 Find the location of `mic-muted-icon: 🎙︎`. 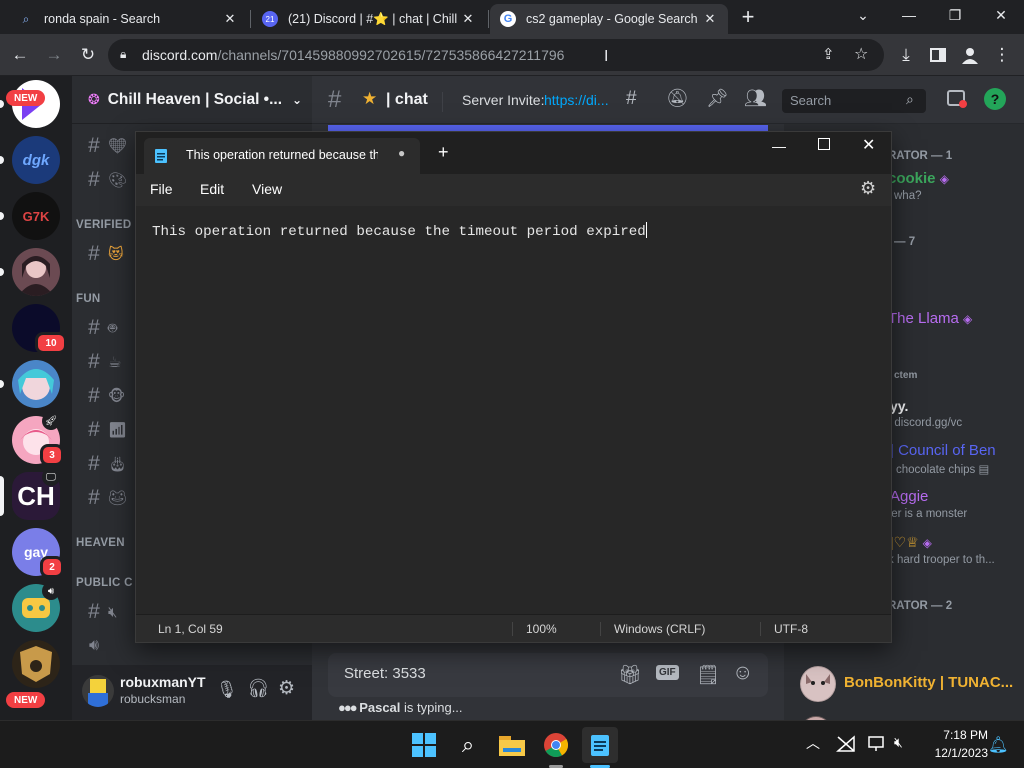

mic-muted-icon: 🎙︎ is located at coordinates (227, 690).